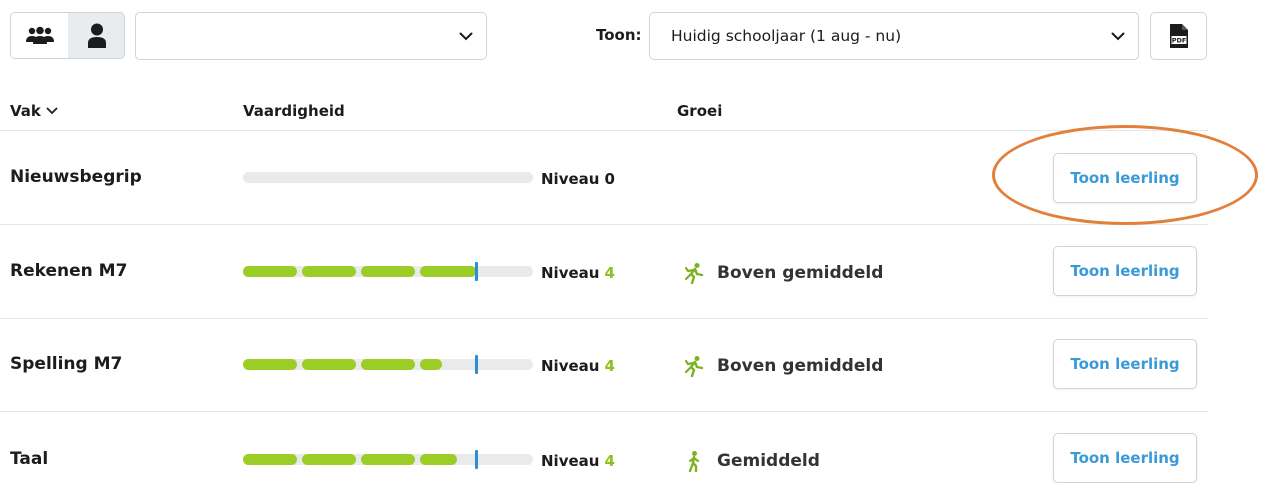 This screenshot has width=1261, height=483. I want to click on row-subject-name: Rekenen M7, so click(69, 271).